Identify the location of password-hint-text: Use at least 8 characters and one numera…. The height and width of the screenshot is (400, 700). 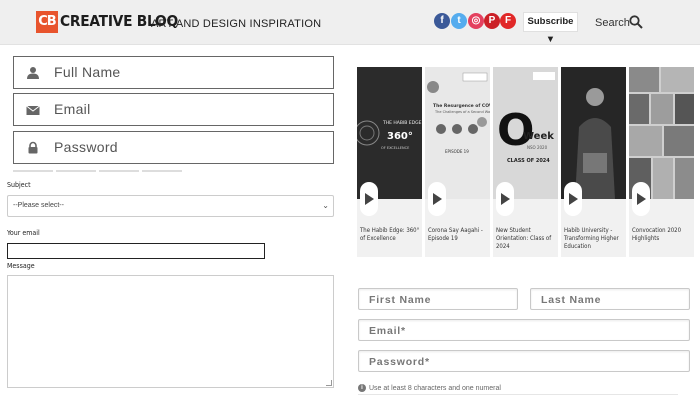
(435, 388).